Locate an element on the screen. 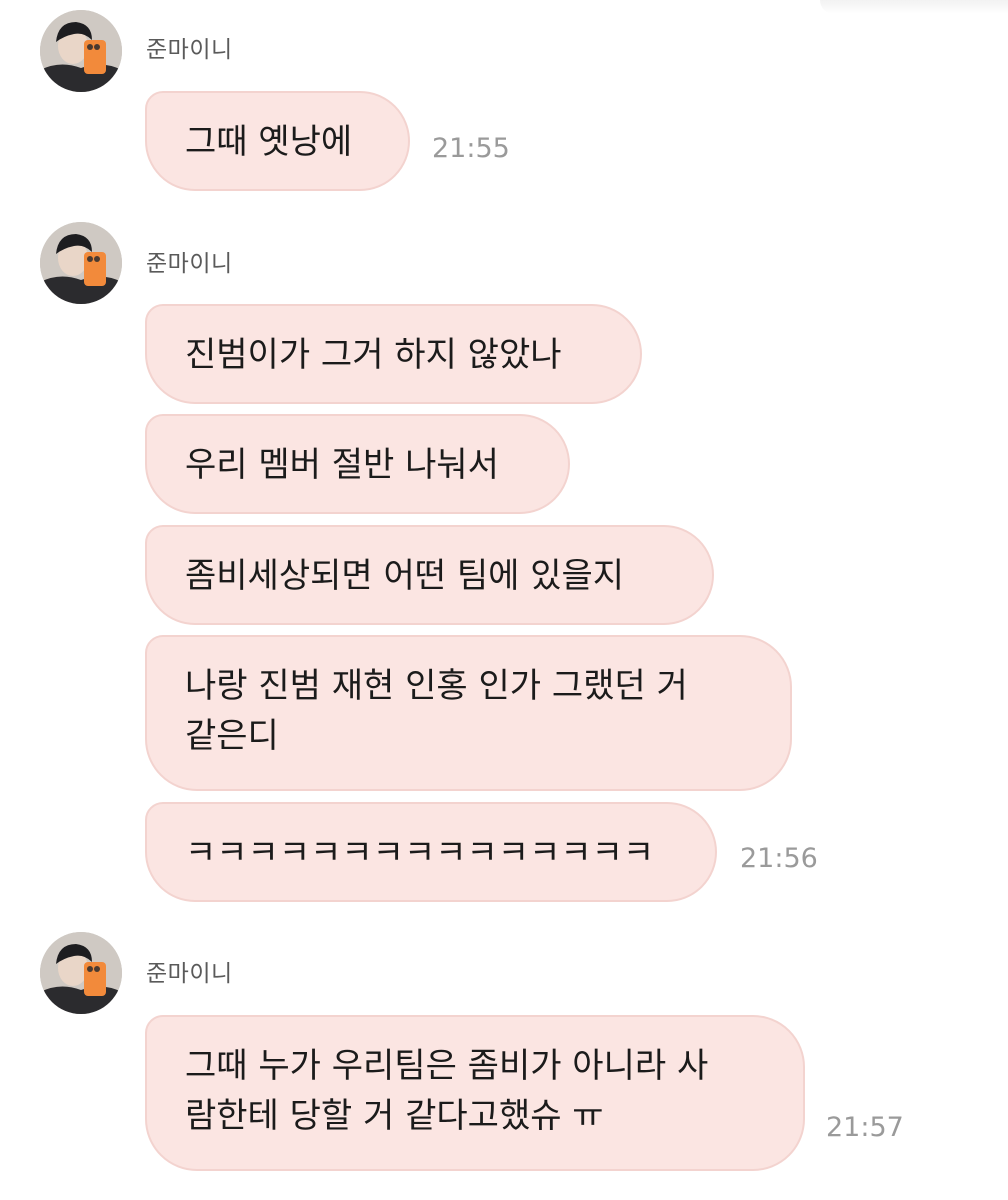 The height and width of the screenshot is (1200, 1008). message-bubble: ㅋㅋㅋㅋㅋㅋㅋㅋㅋㅋㅋㅋㅋㅋㅋ is located at coordinates (431, 852).